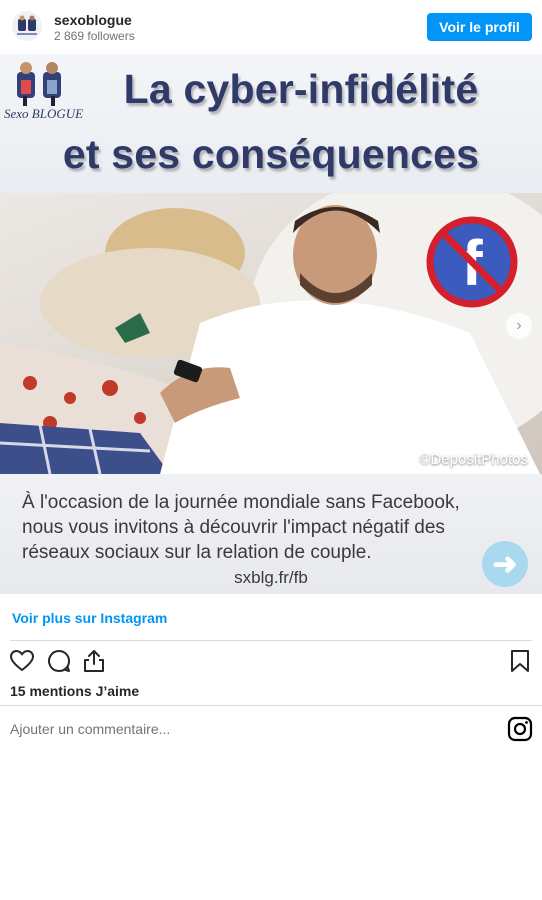  I want to click on chevron-right-icon: ›, so click(519, 325).